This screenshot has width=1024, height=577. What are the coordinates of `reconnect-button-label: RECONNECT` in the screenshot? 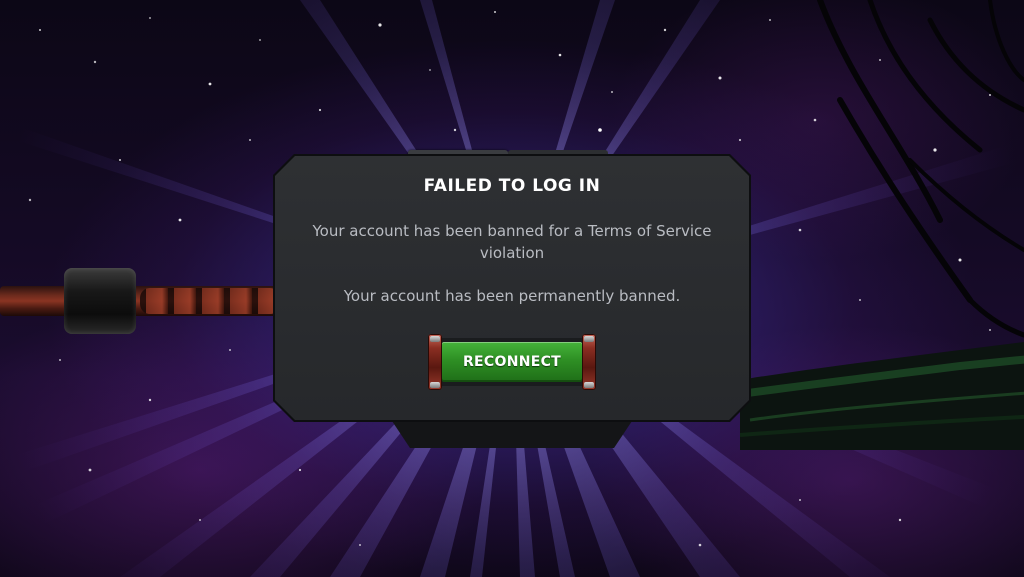 It's located at (512, 362).